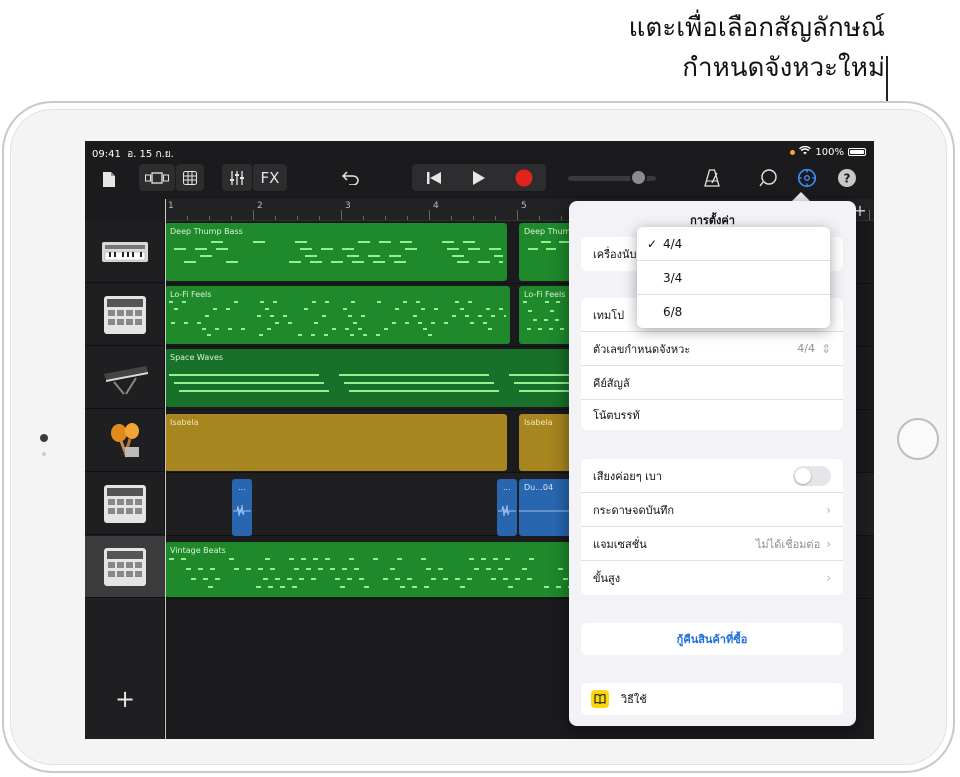 The image size is (960, 777). Describe the element at coordinates (375, 569) in the screenshot. I see `region-vintage-beats: Vintage Beats` at that location.